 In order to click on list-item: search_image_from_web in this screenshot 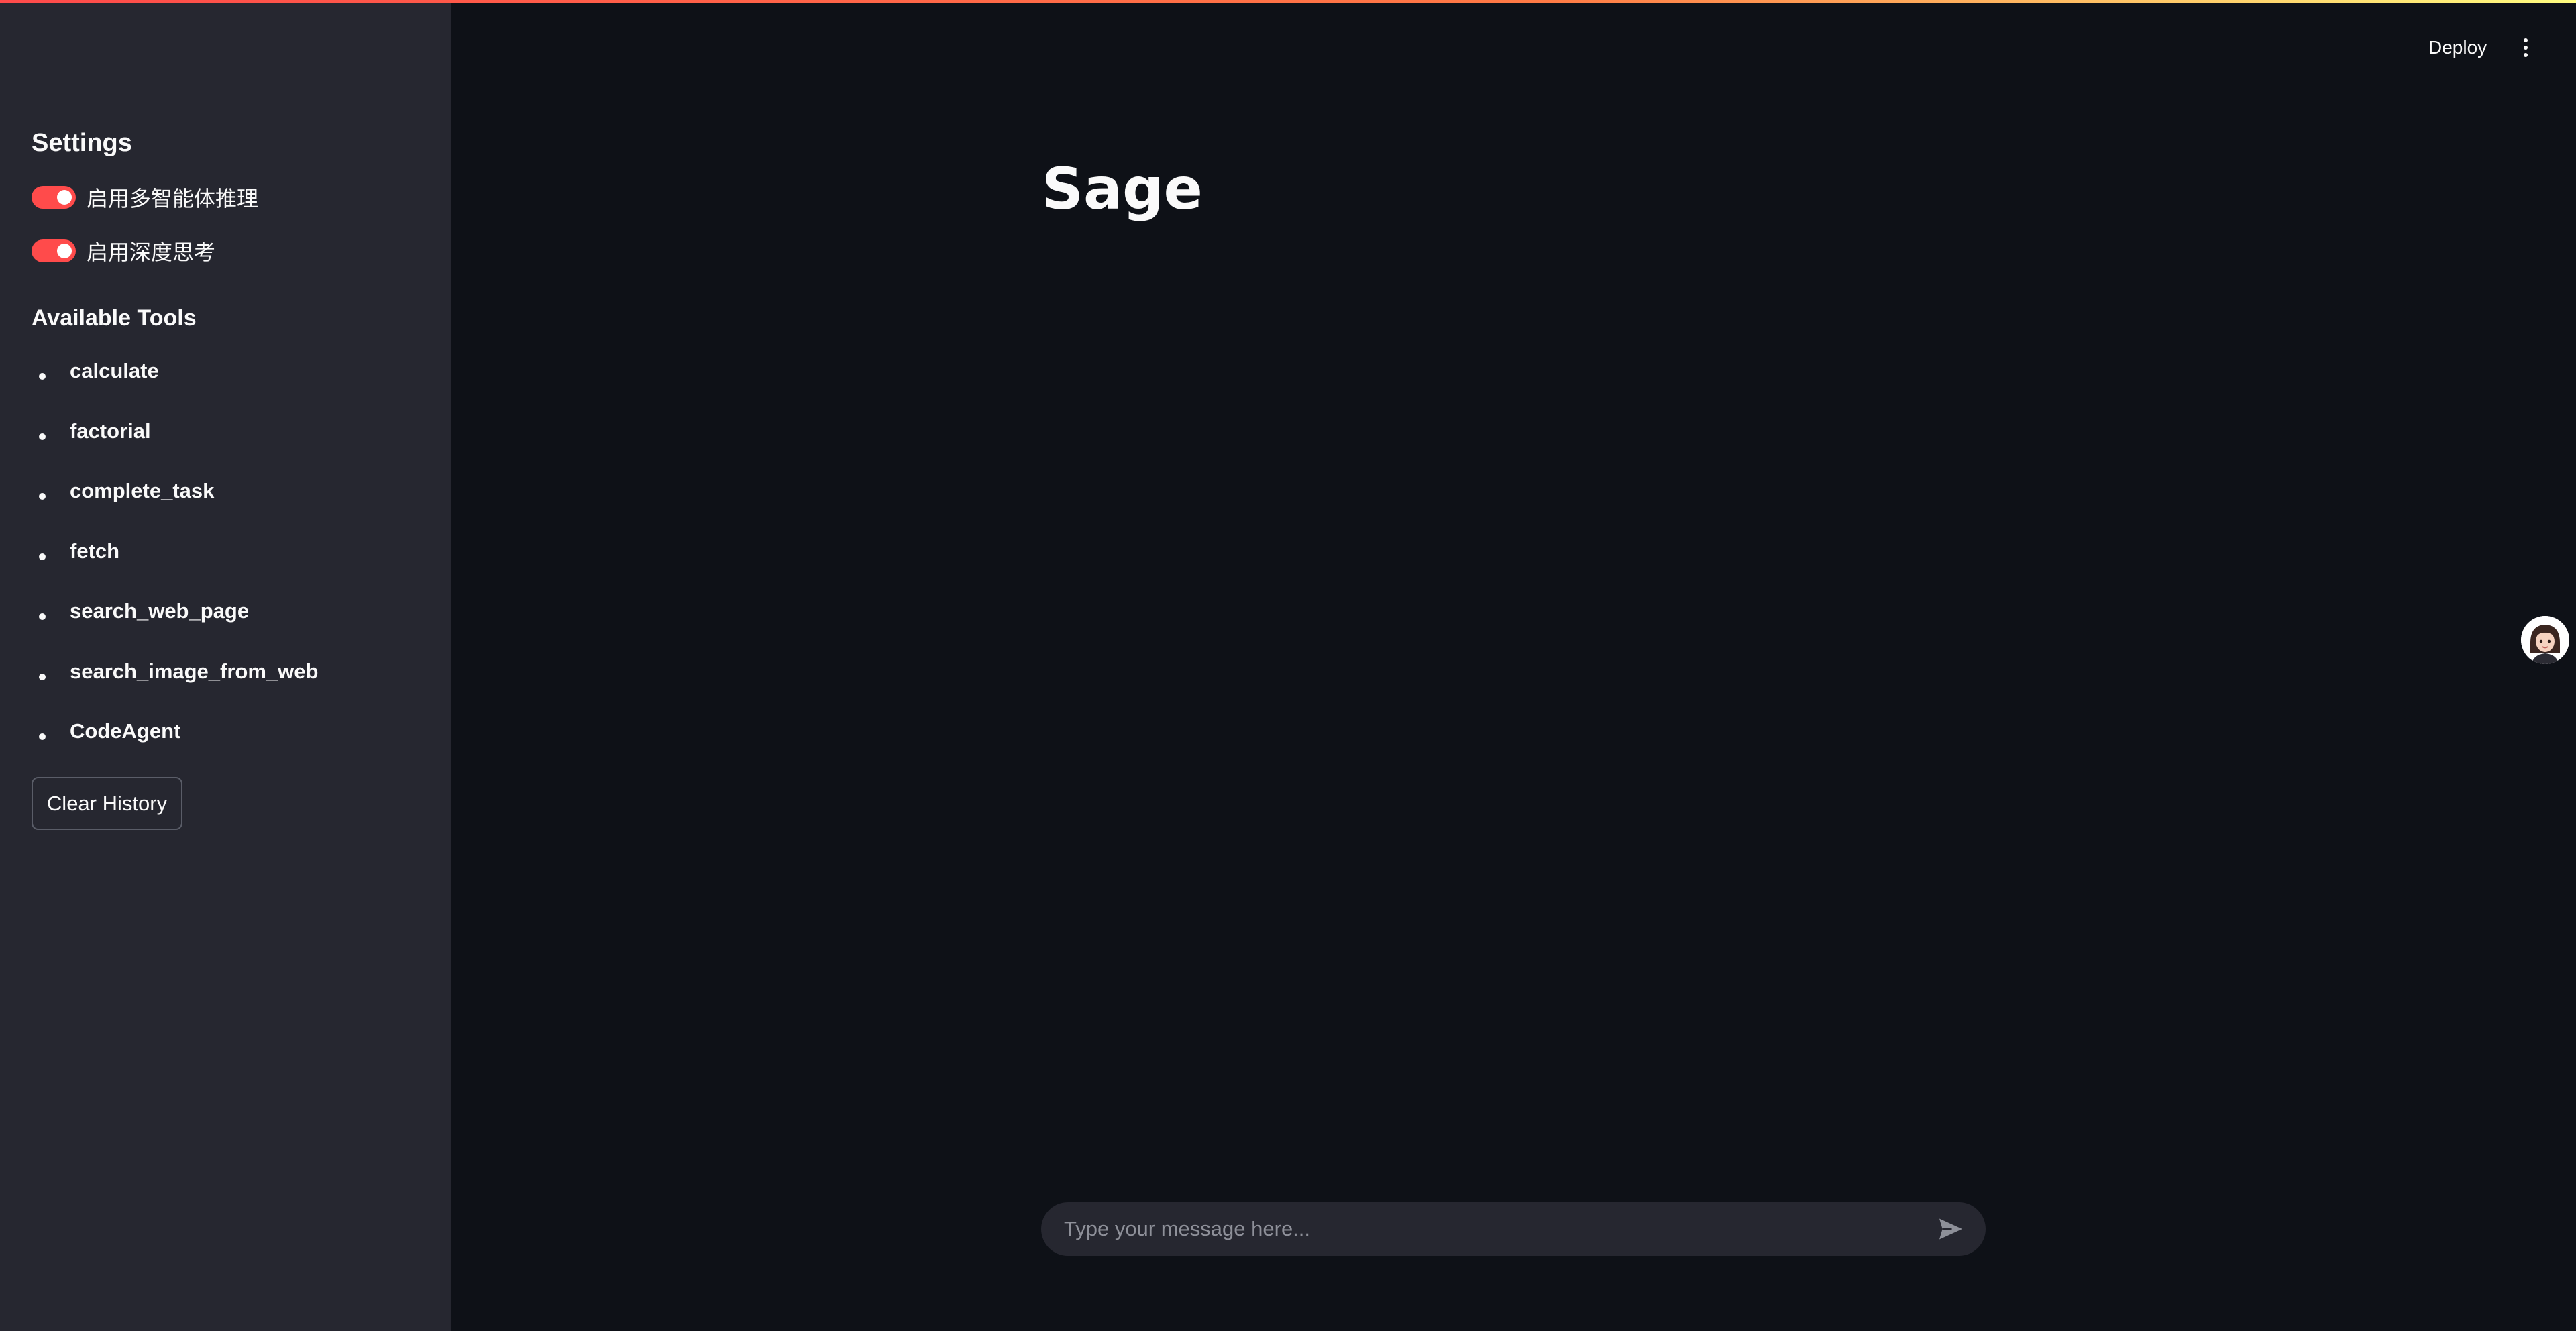, I will do `click(233, 689)`.